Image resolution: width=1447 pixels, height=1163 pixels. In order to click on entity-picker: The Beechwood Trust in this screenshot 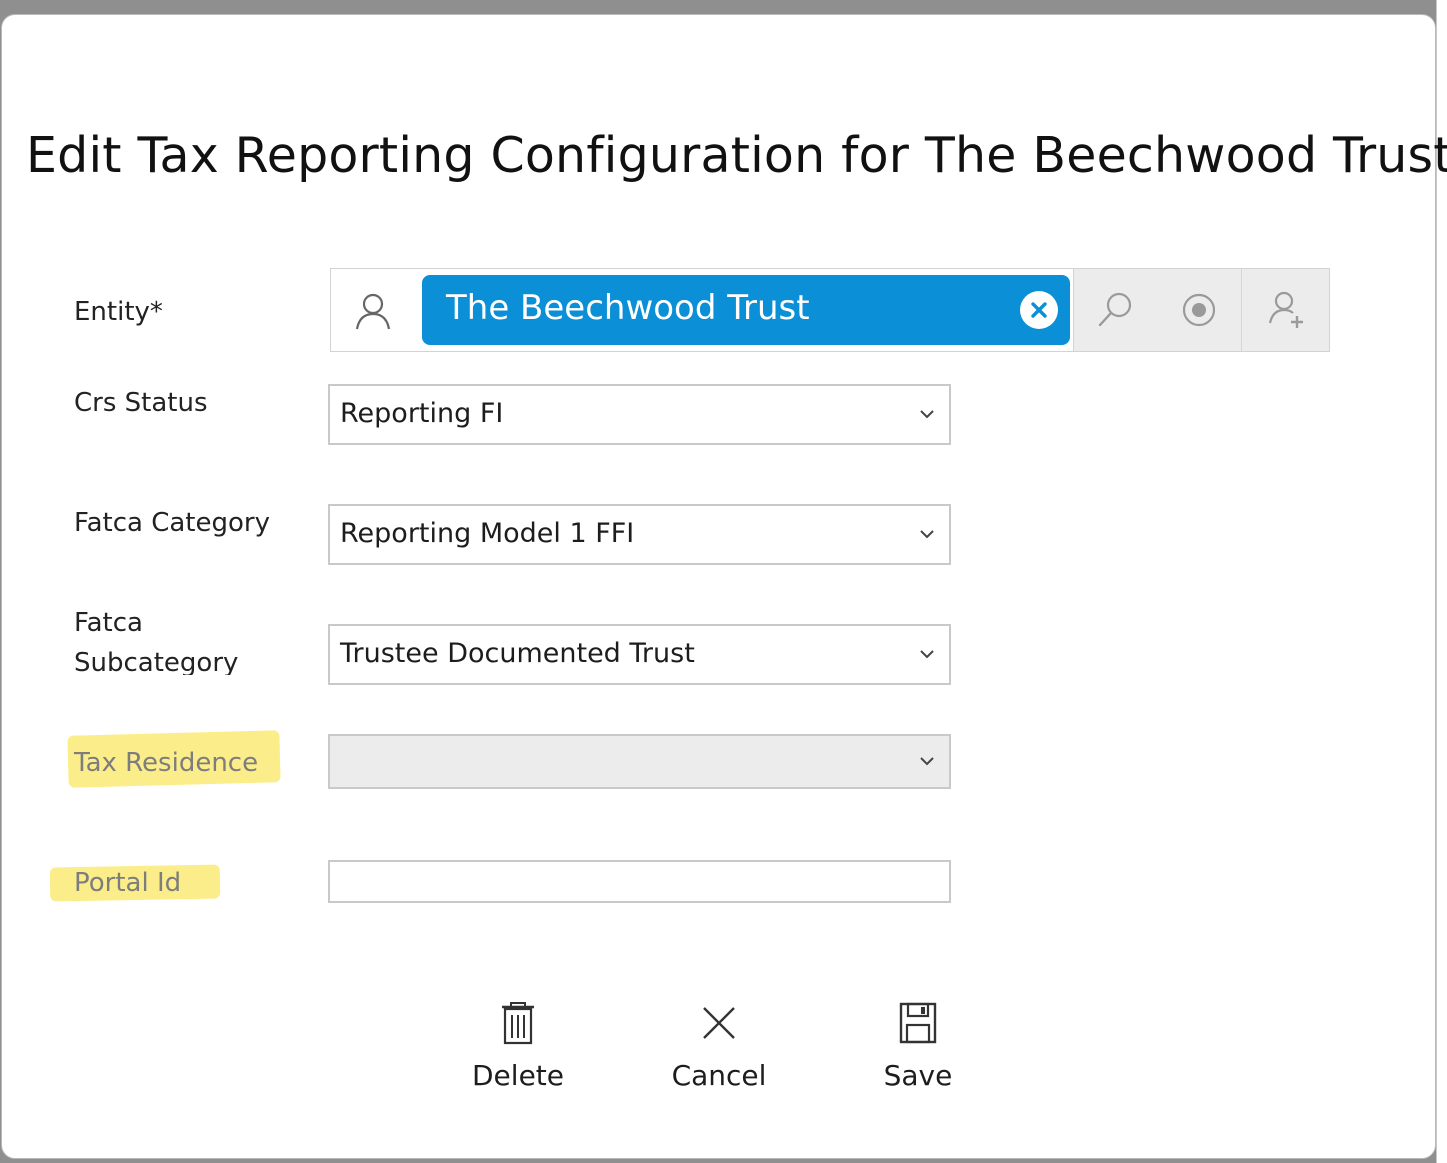, I will do `click(830, 310)`.